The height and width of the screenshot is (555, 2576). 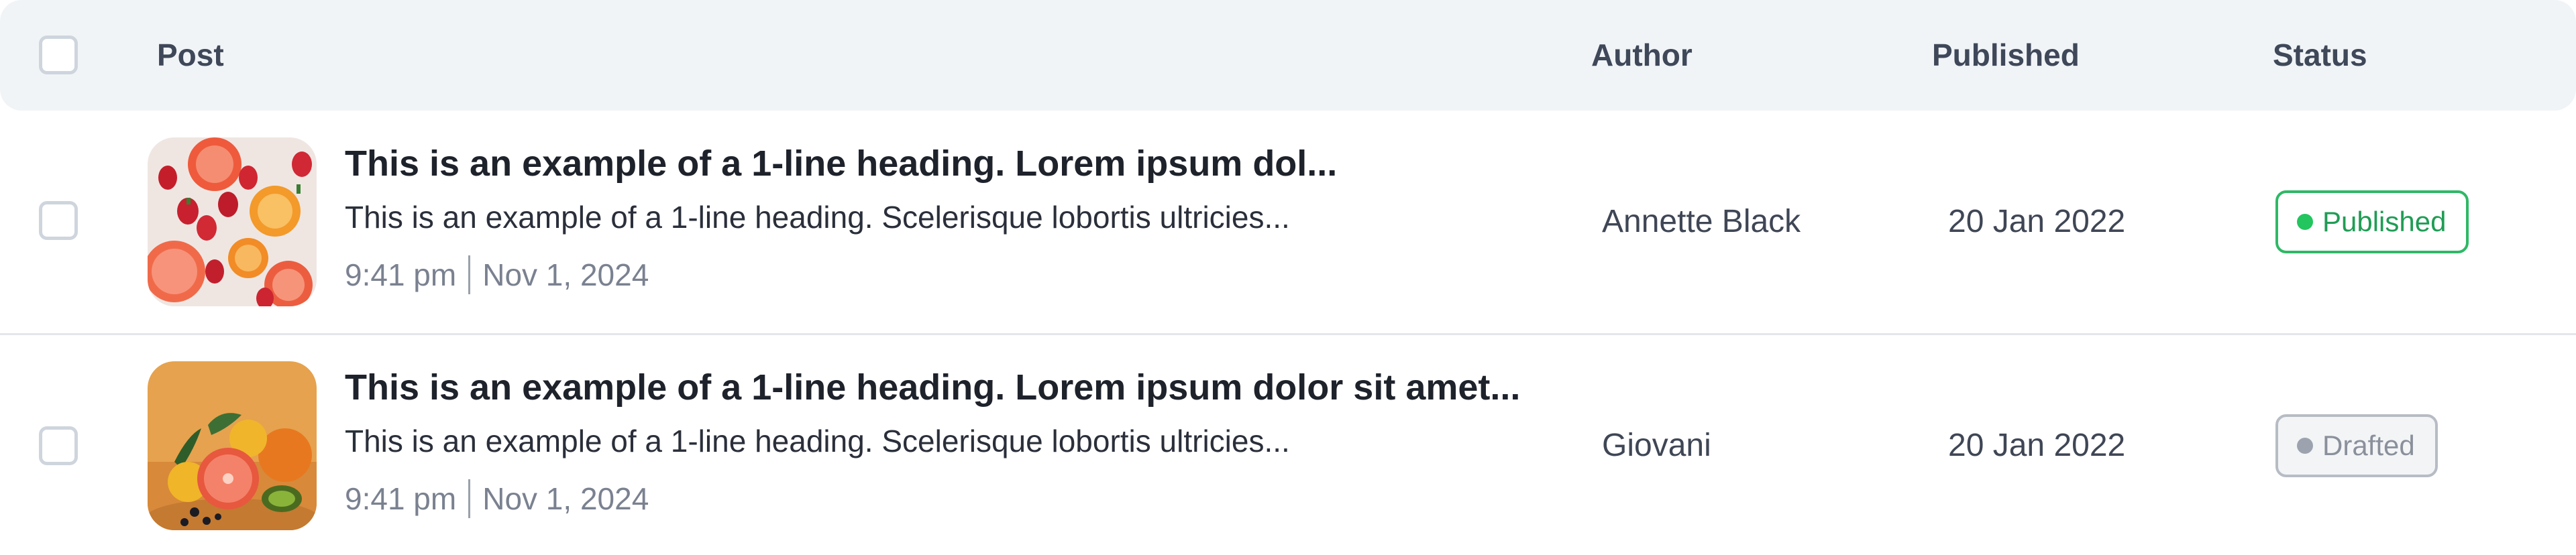 I want to click on column-header-published: Published, so click(x=2006, y=56).